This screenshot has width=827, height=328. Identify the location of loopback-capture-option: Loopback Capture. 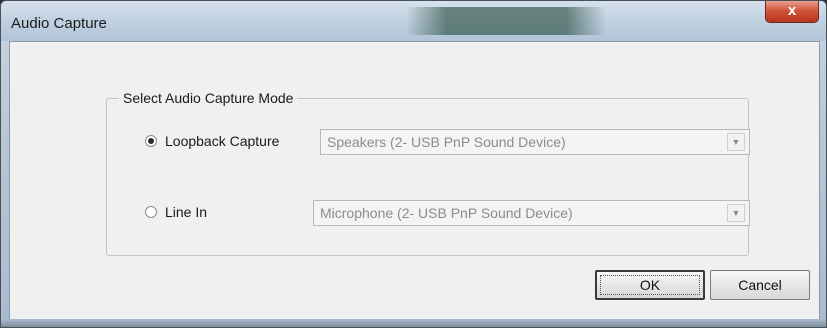
(212, 141).